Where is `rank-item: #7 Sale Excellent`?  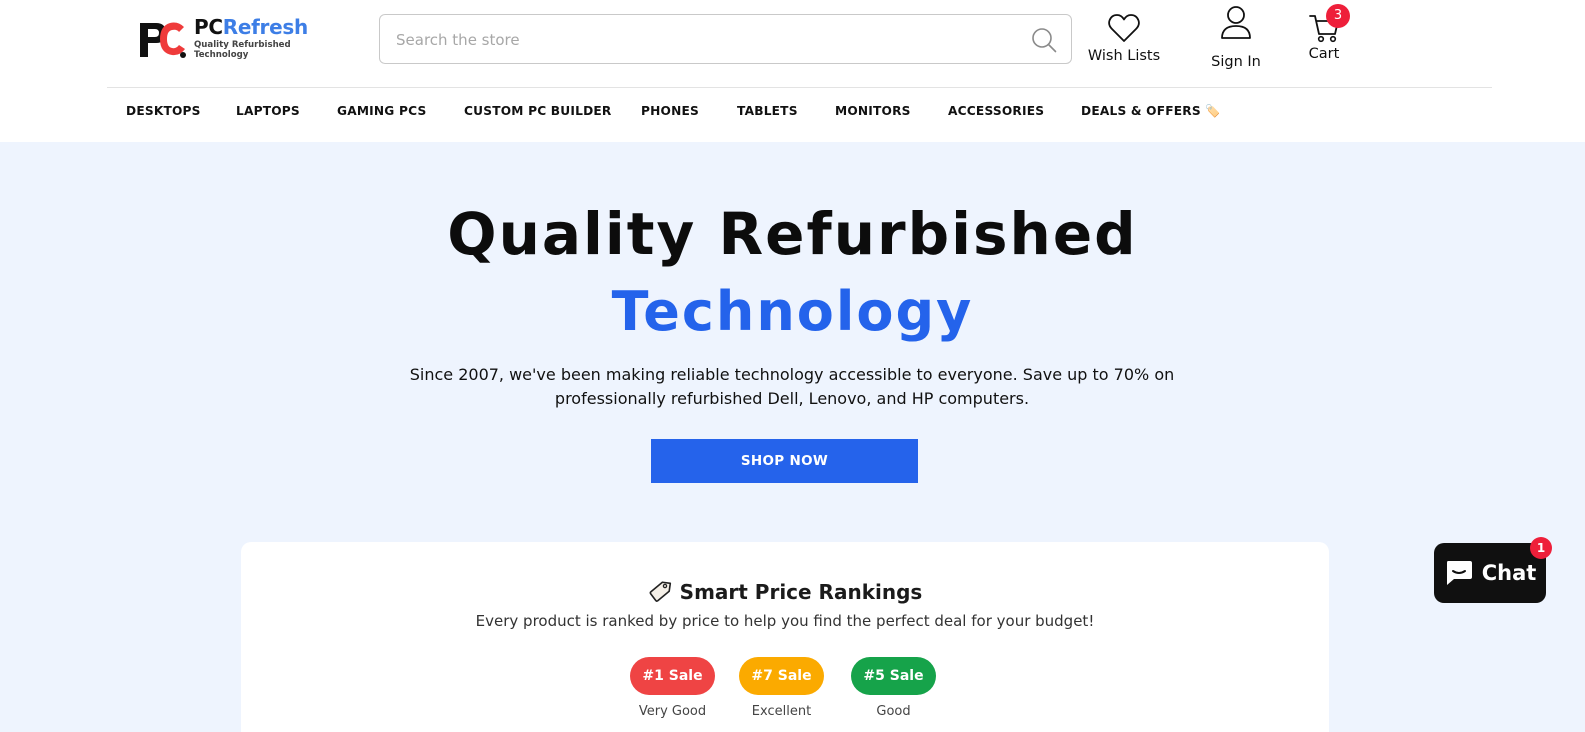
rank-item: #7 Sale Excellent is located at coordinates (781, 688).